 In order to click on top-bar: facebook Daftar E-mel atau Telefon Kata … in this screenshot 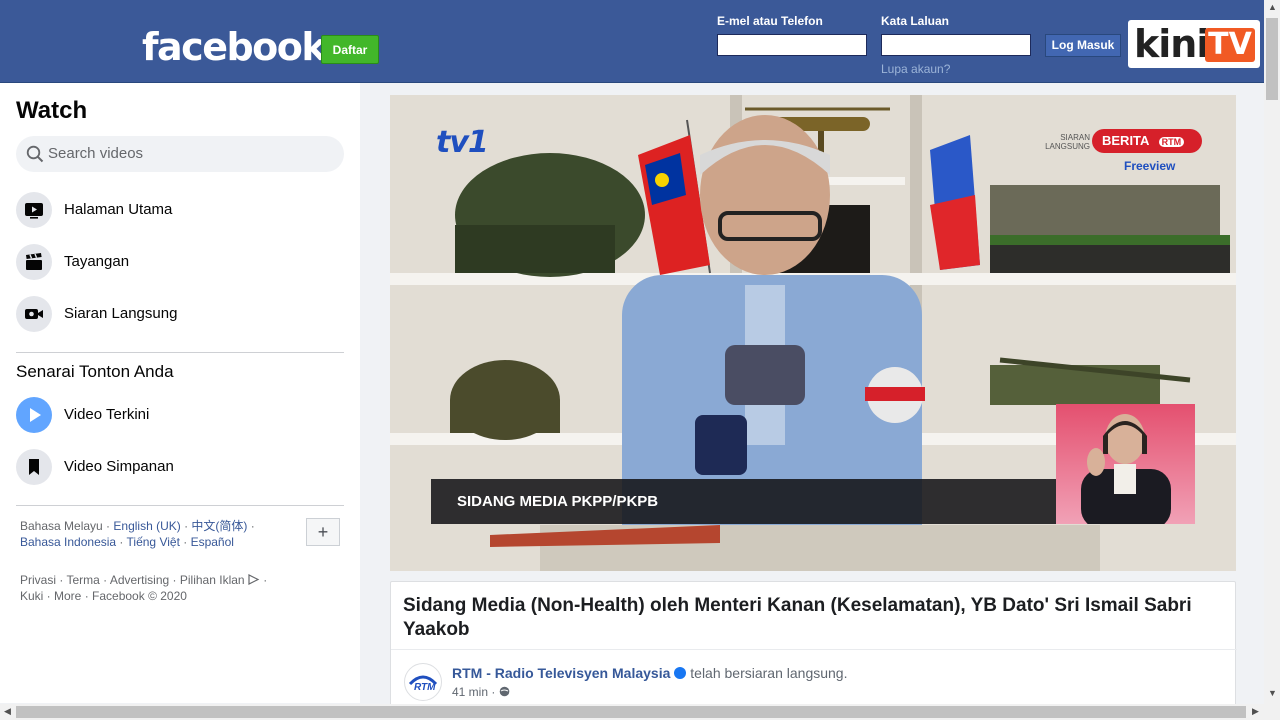, I will do `click(632, 41)`.